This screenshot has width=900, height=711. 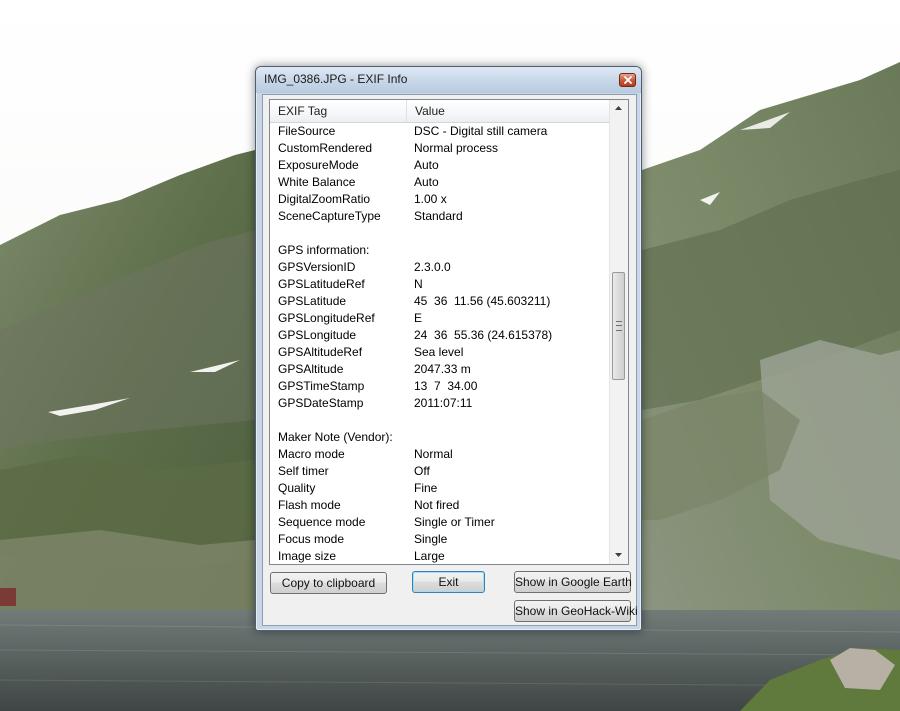 I want to click on list-item: GPSLongitude 24 36 55.36 (24.615378), so click(x=440, y=335).